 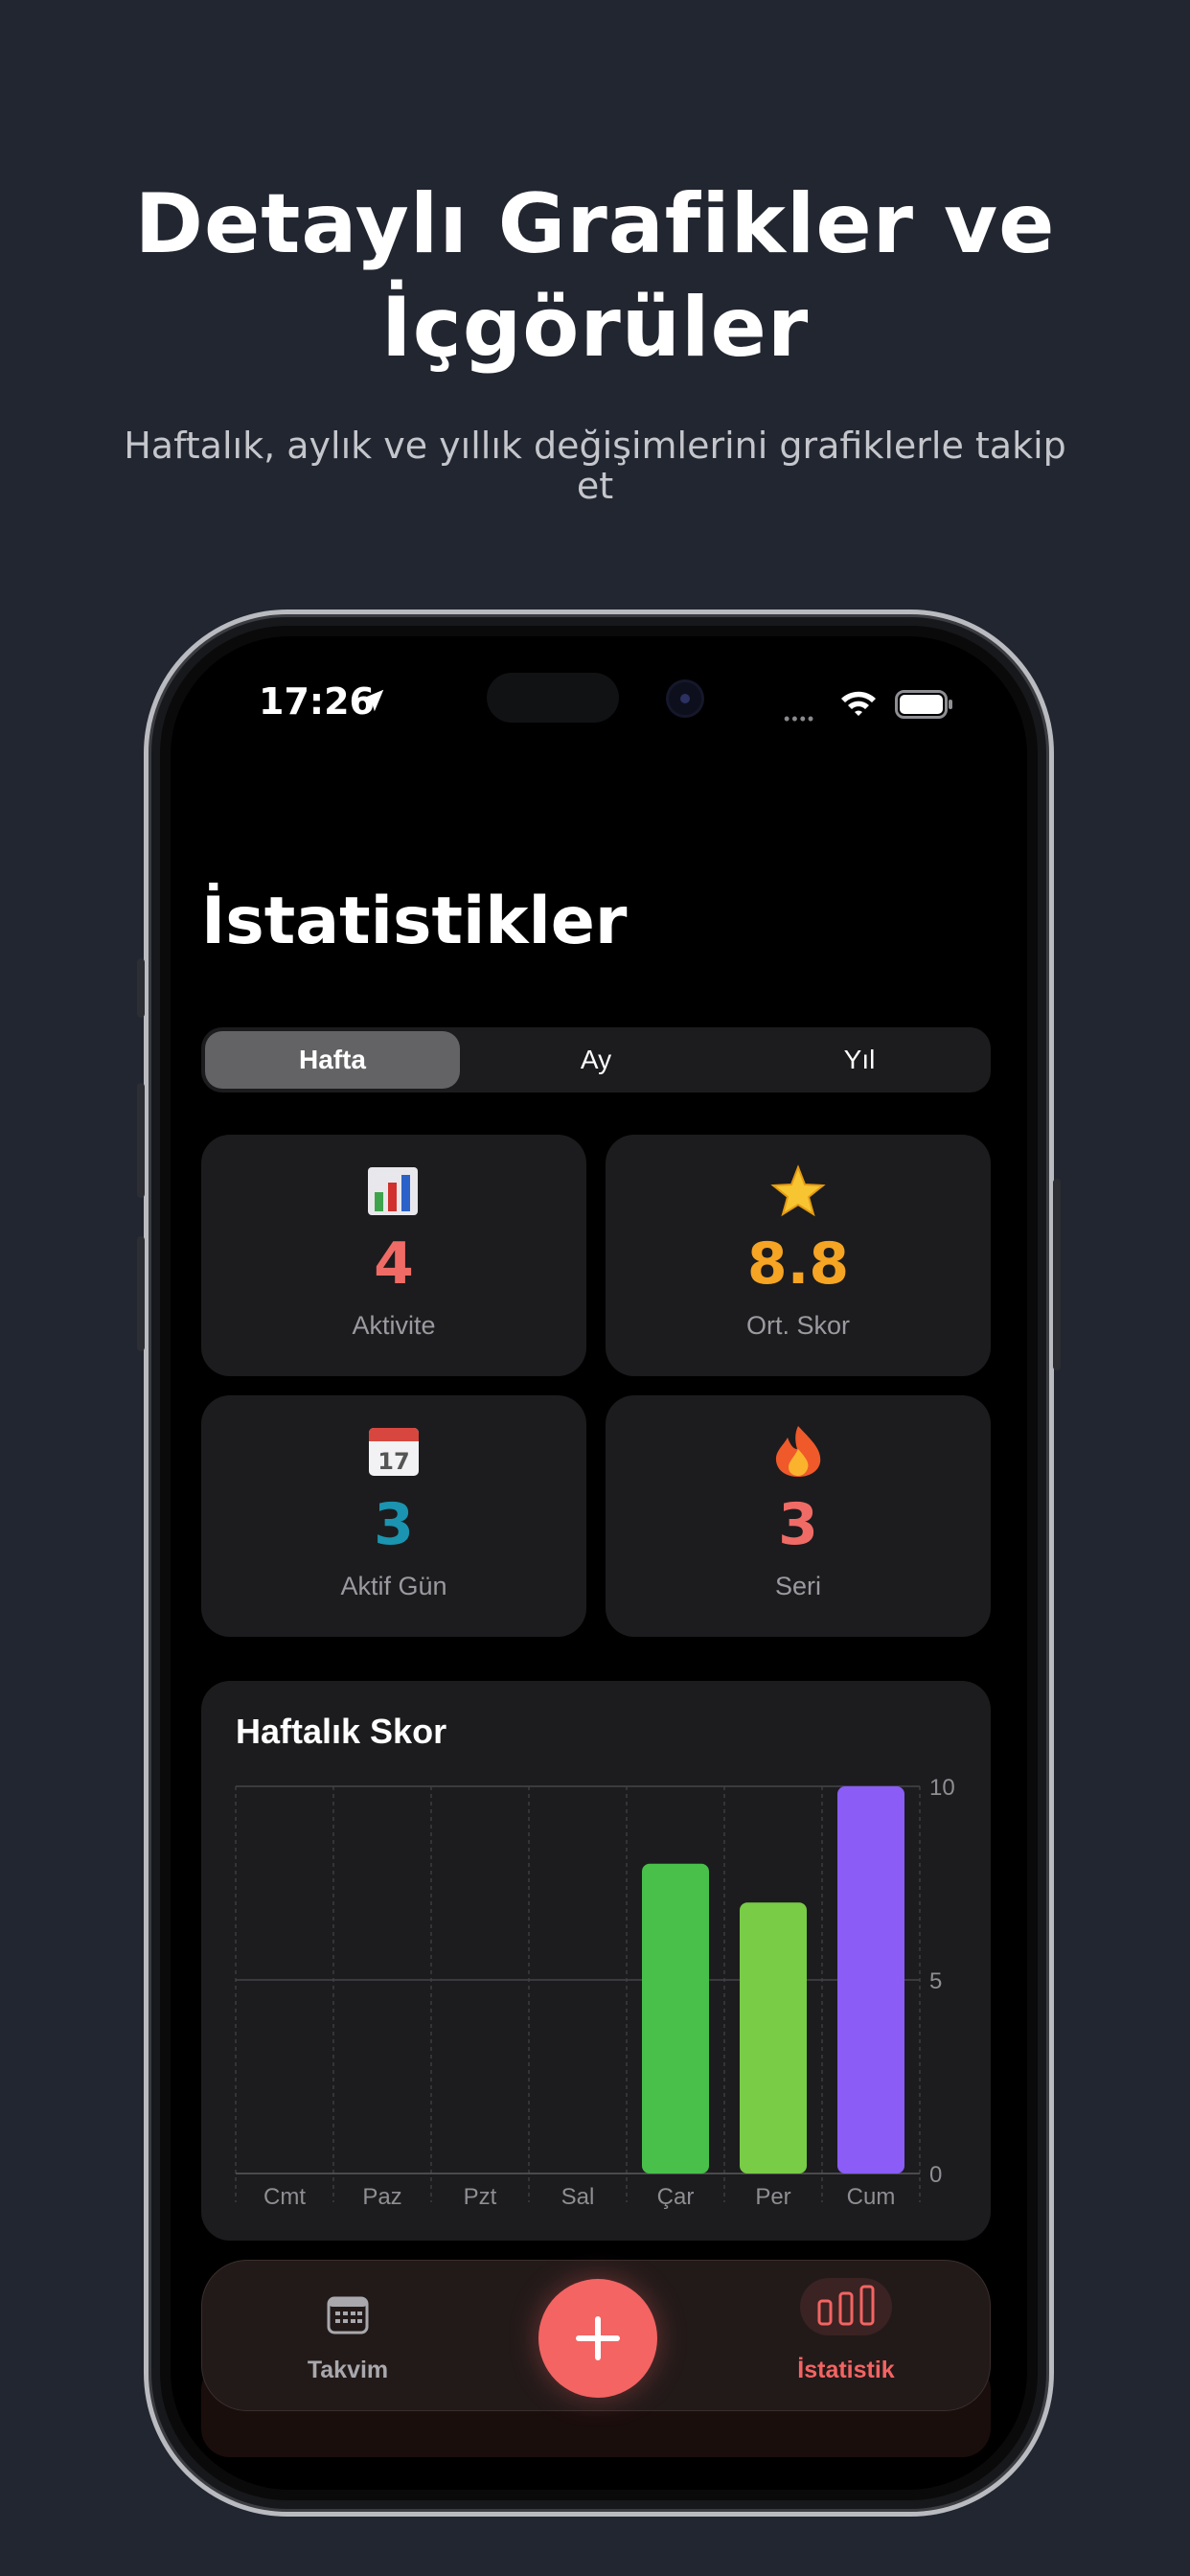 I want to click on svg-text: 17, so click(x=394, y=1461).